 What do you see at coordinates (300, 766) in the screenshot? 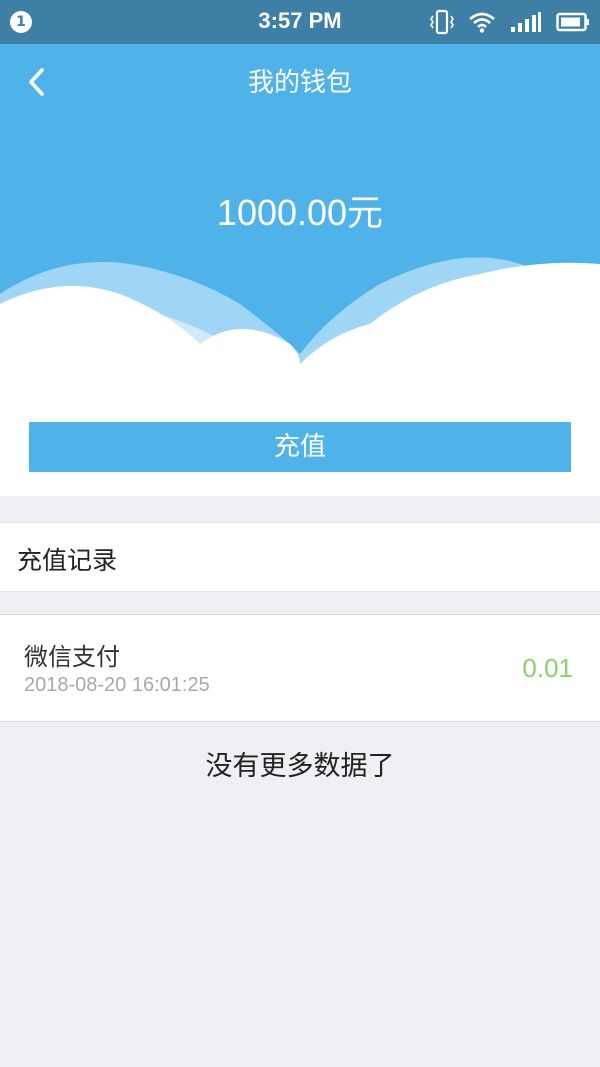
I see `no-more-data-text: 没有更多数据了` at bounding box center [300, 766].